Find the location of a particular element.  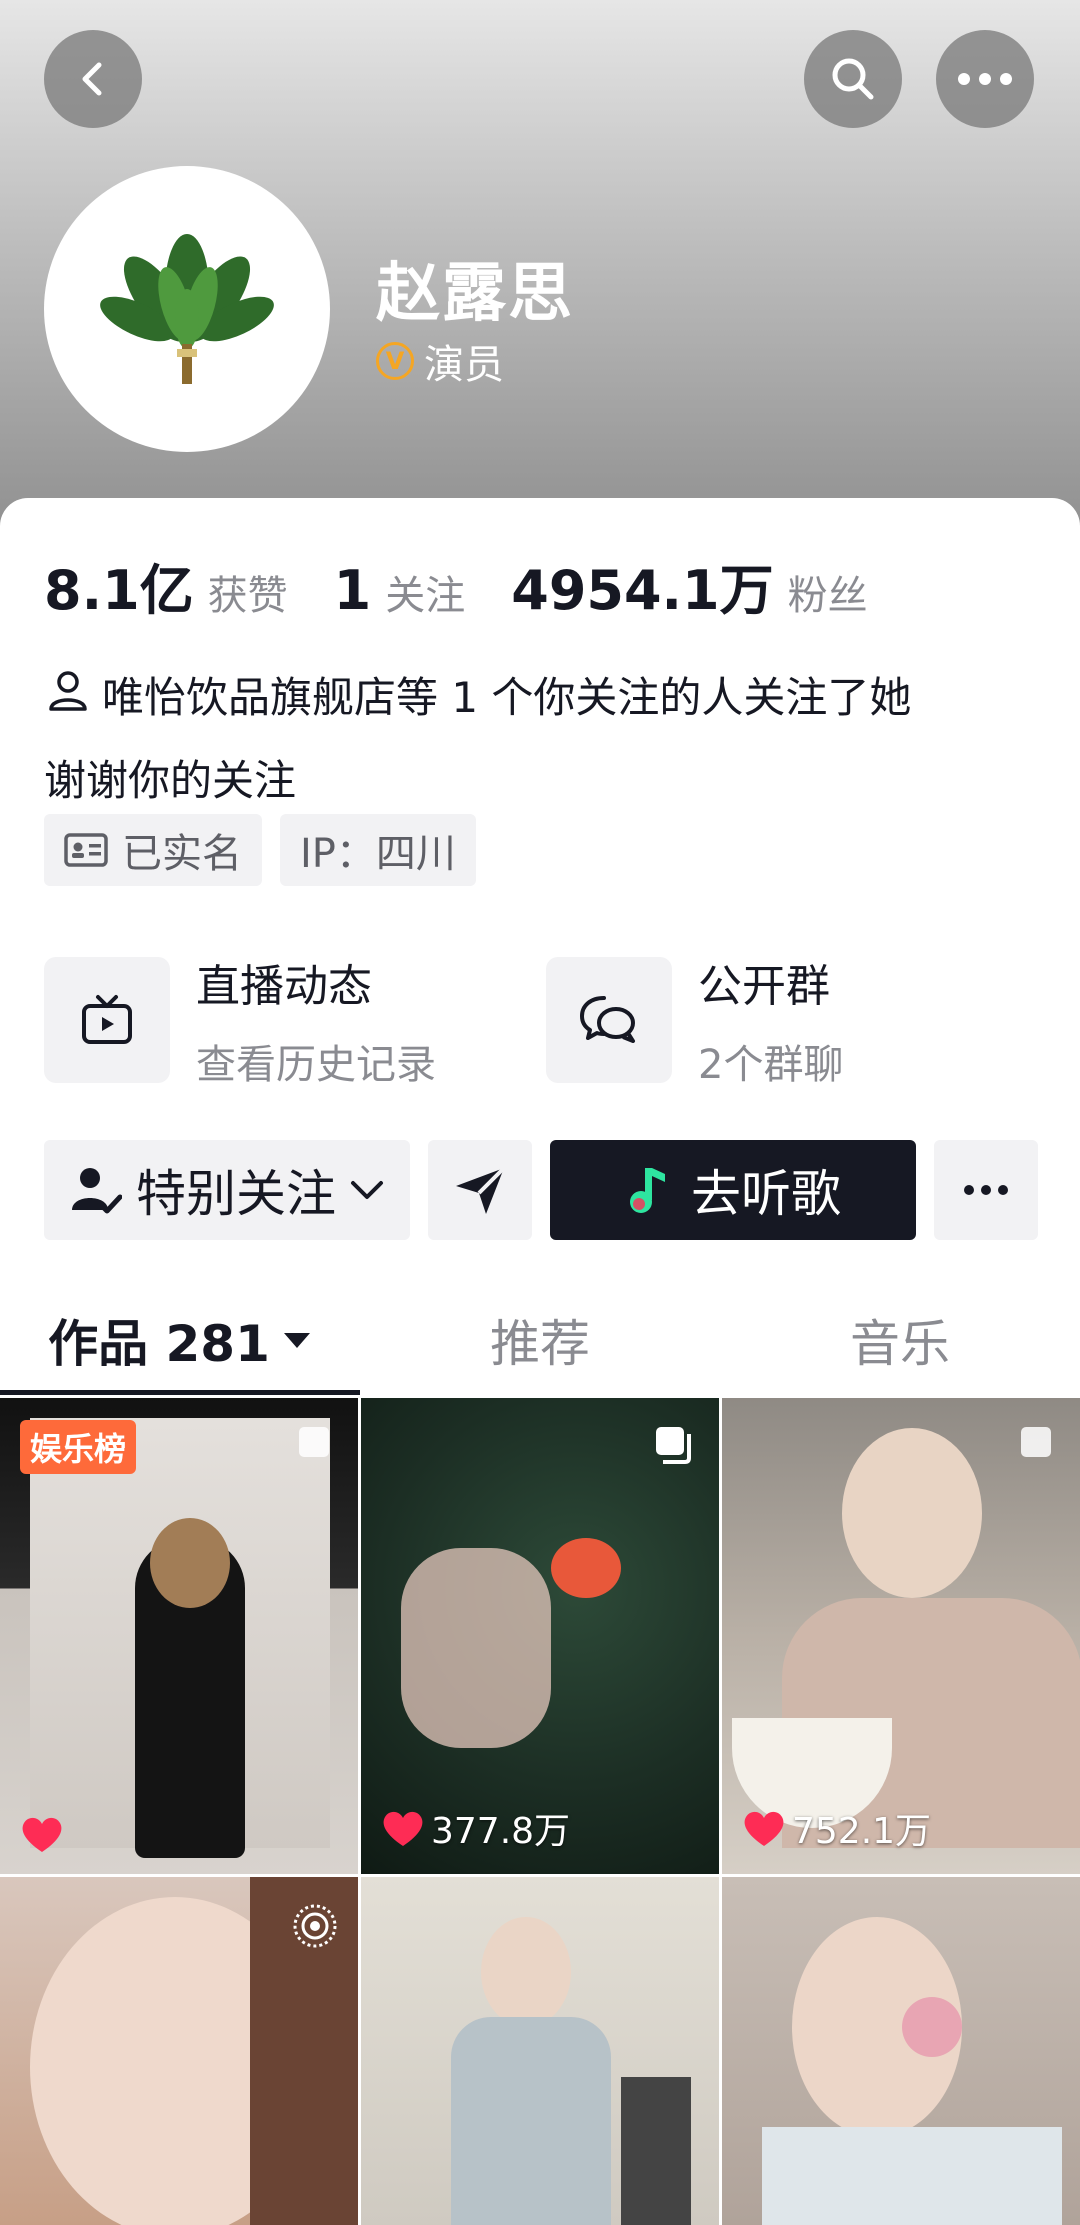

special-follow-button: 特别关注 is located at coordinates (227, 1190).